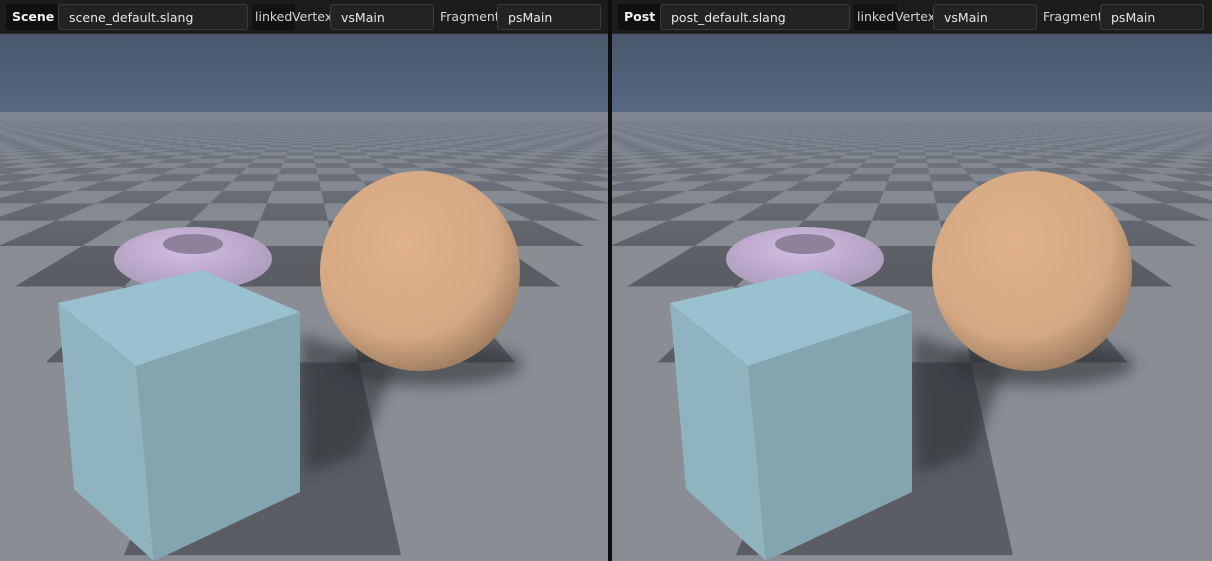 Image resolution: width=1212 pixels, height=561 pixels. What do you see at coordinates (312, 16) in the screenshot?
I see `scene-vertex-label: Vertex` at bounding box center [312, 16].